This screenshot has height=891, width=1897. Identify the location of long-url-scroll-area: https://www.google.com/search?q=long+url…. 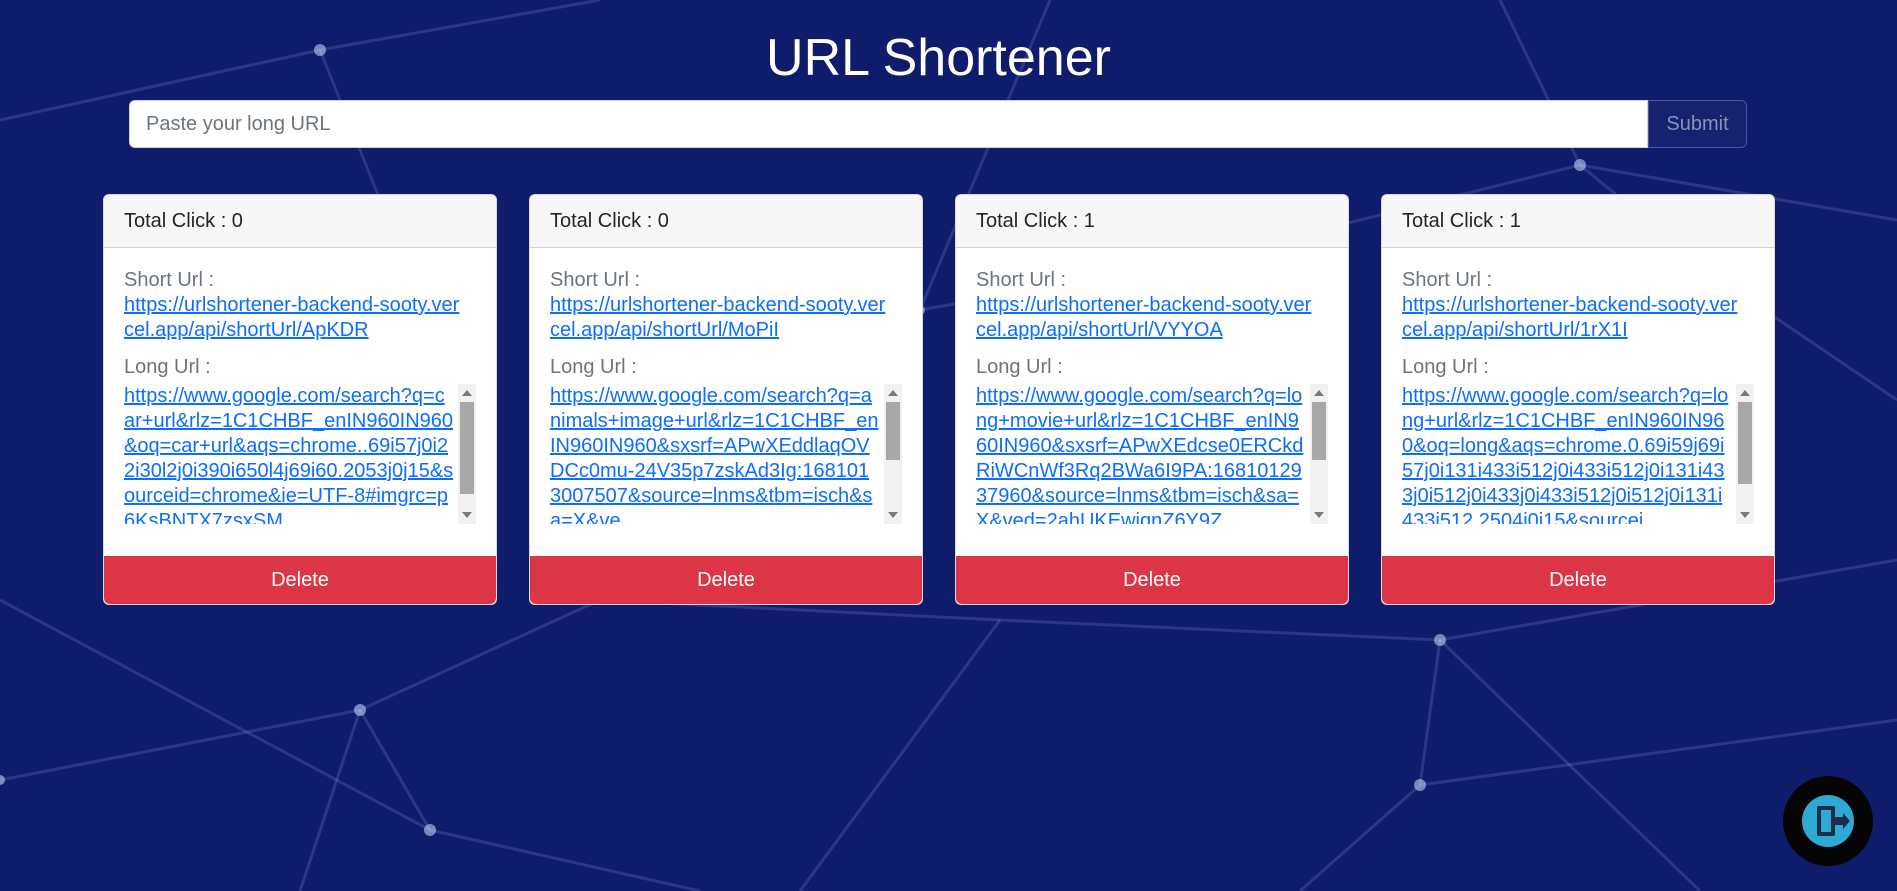
(1578, 454).